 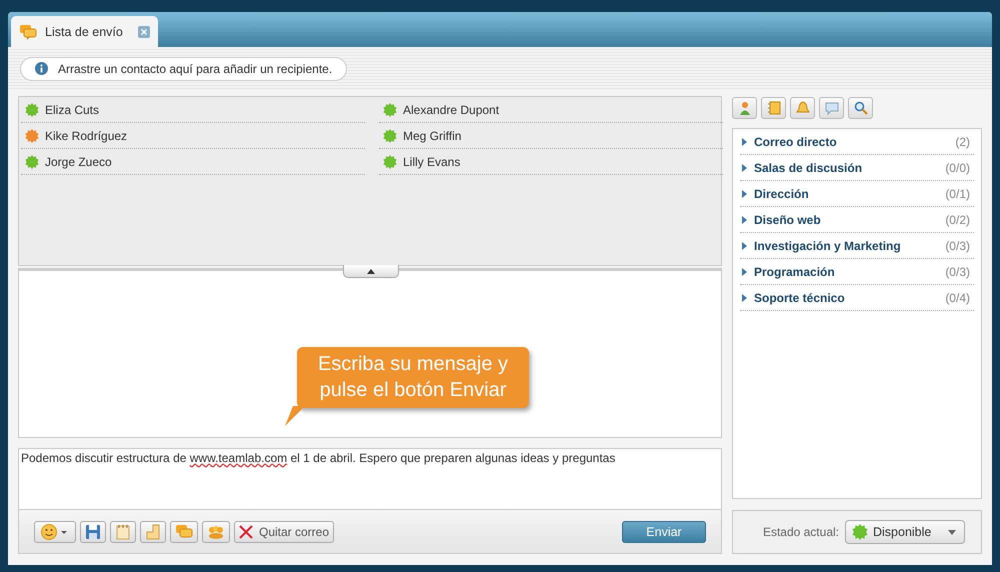 What do you see at coordinates (193, 136) in the screenshot?
I see `contact-item: Kike Rodríguez` at bounding box center [193, 136].